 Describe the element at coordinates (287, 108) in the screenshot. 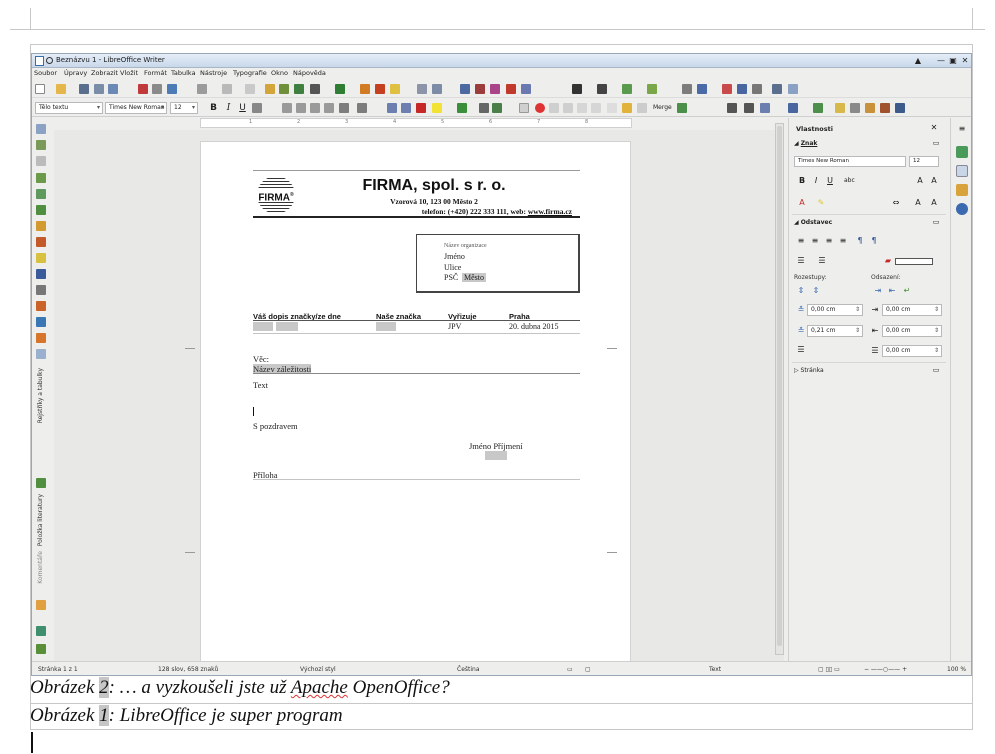

I see `align-left-icon` at that location.